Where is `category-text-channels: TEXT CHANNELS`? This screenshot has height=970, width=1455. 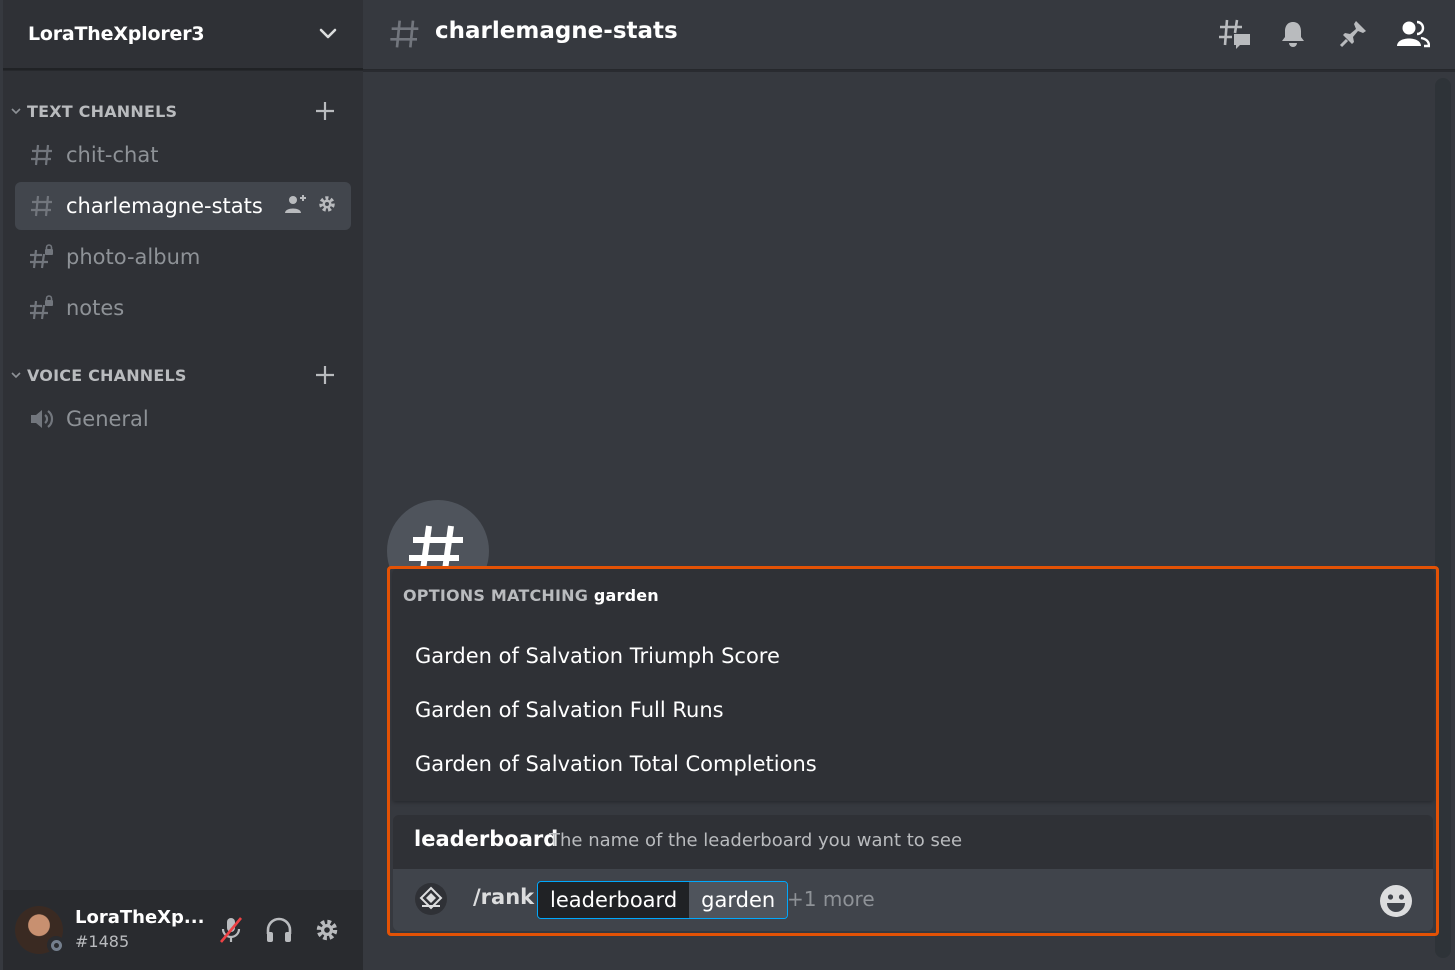
category-text-channels: TEXT CHANNELS is located at coordinates (183, 111).